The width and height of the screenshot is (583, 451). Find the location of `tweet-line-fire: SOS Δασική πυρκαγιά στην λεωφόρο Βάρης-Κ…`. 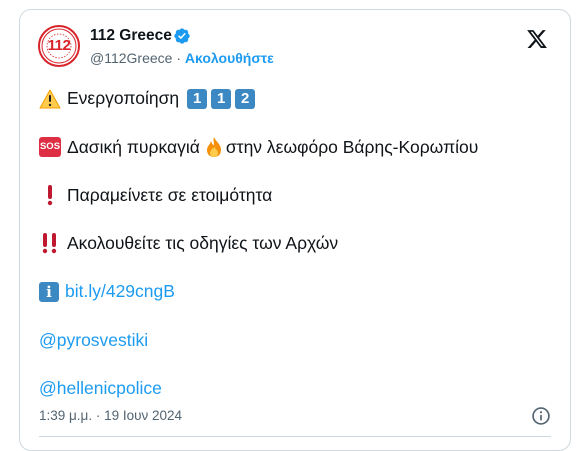

tweet-line-fire: SOS Δασική πυρκαγιά στην λεωφόρο Βάρης-Κ… is located at coordinates (258, 147).